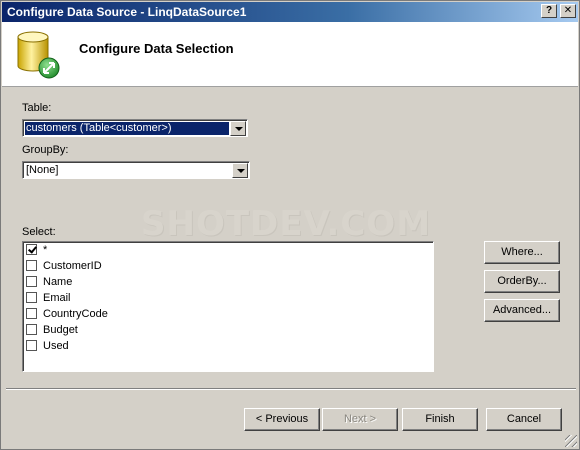 Image resolution: width=580 pixels, height=450 pixels. What do you see at coordinates (136, 170) in the screenshot?
I see `groupby-dropdown: [None]` at bounding box center [136, 170].